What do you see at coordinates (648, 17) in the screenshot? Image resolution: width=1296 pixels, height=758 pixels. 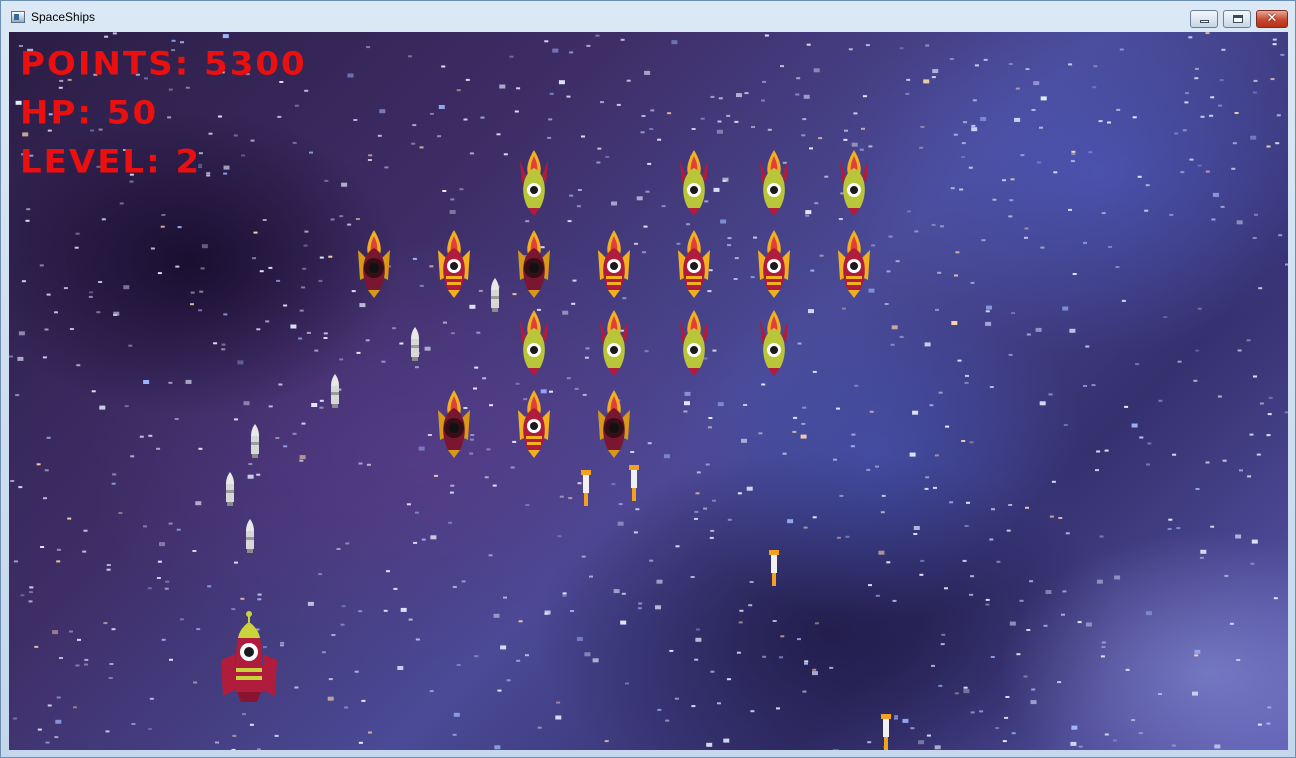 I see `title-bar: SpaceShips ✕` at bounding box center [648, 17].